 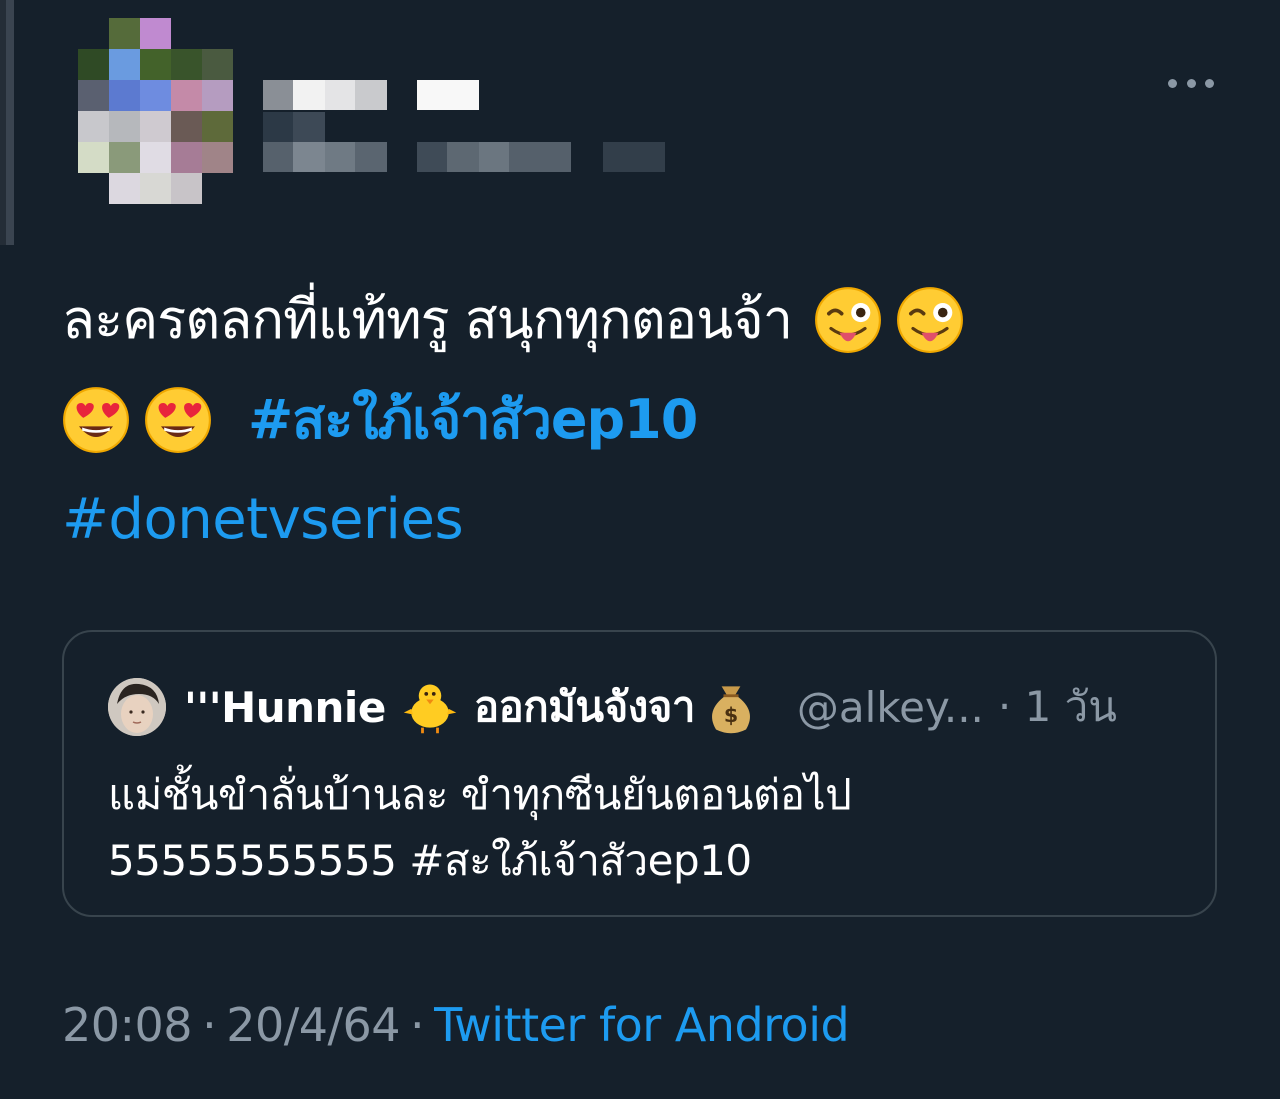 What do you see at coordinates (137, 707) in the screenshot?
I see `quoted-author-avatar` at bounding box center [137, 707].